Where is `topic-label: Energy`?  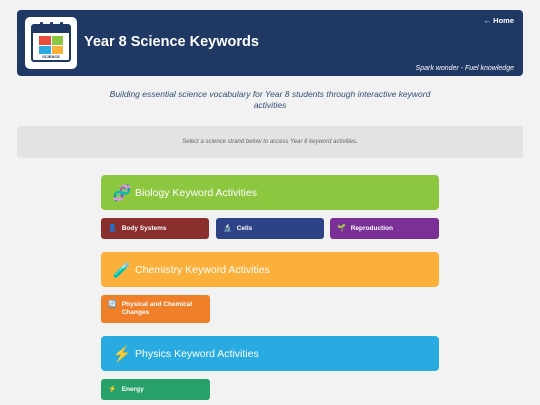
topic-label: Energy is located at coordinates (132, 389).